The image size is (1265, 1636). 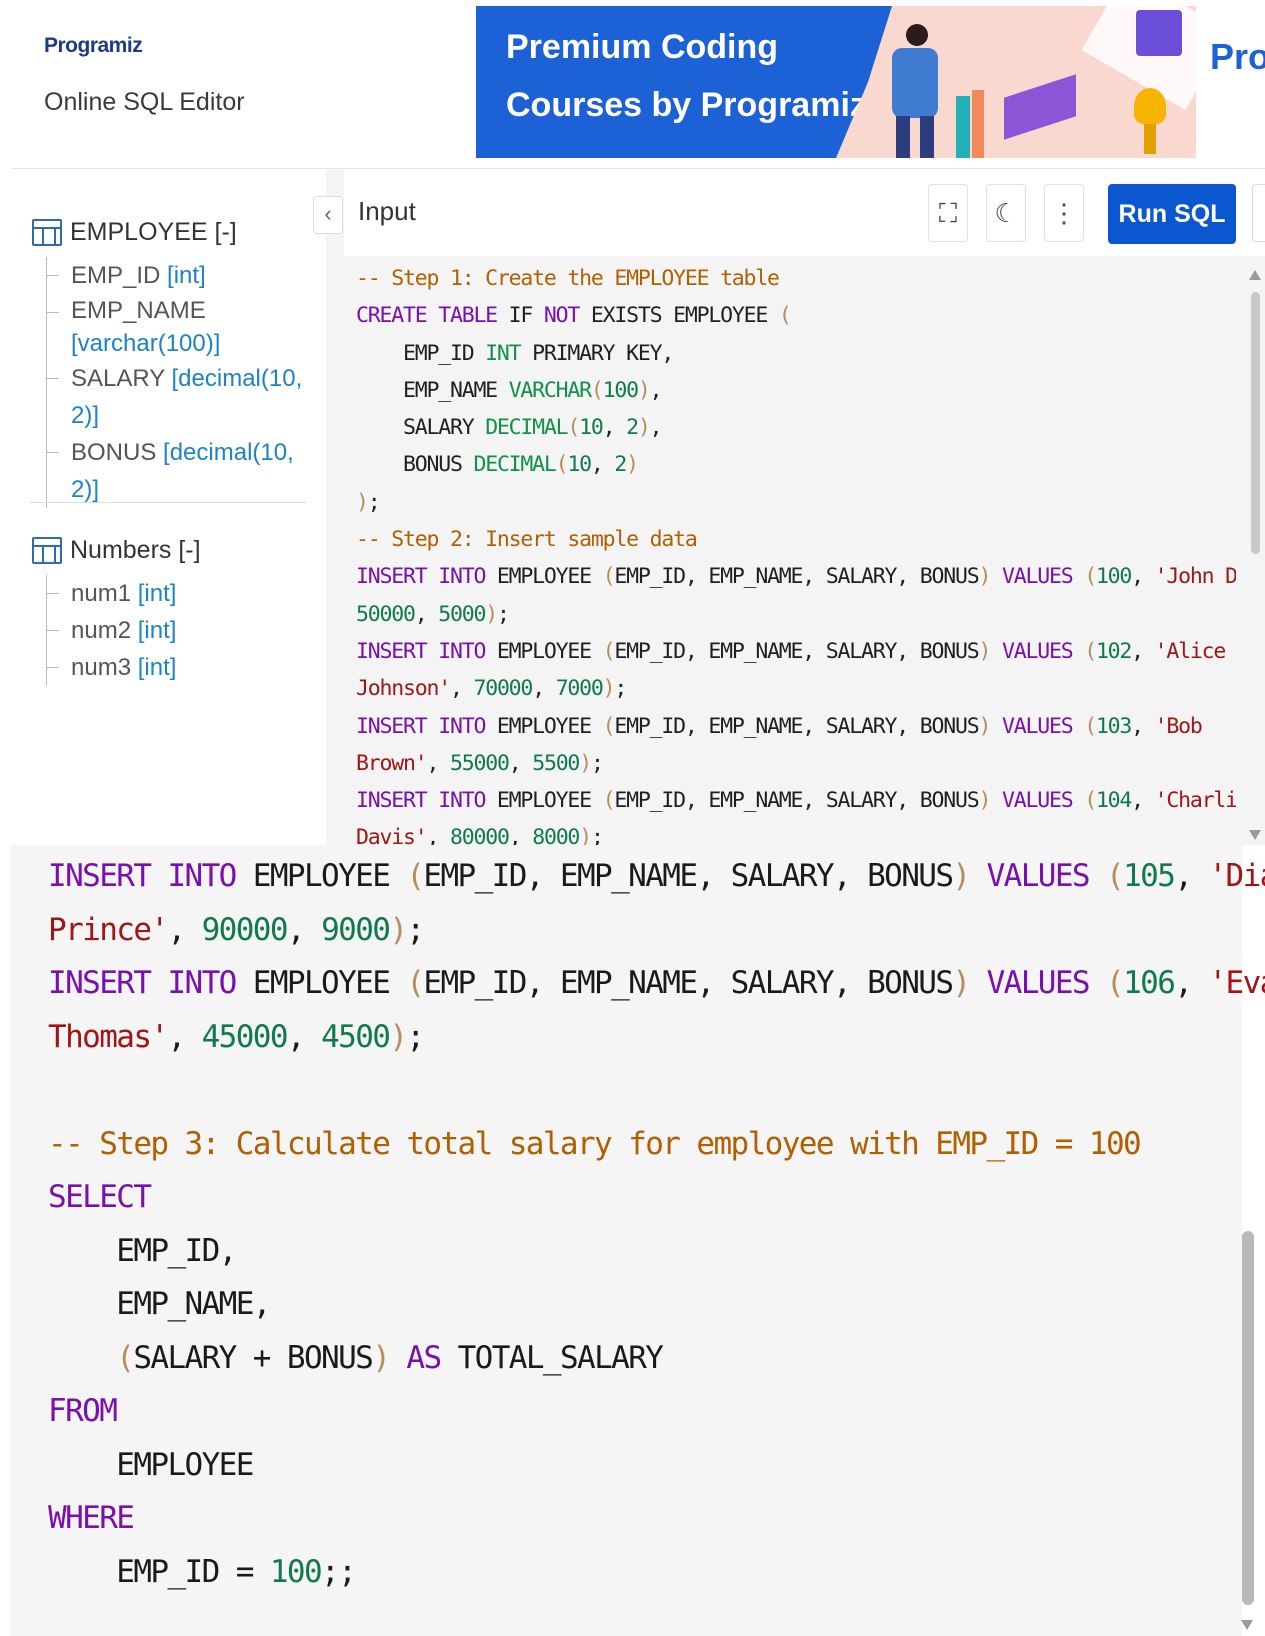 I want to click on code-token: VALUES, so click(x=1037, y=801).